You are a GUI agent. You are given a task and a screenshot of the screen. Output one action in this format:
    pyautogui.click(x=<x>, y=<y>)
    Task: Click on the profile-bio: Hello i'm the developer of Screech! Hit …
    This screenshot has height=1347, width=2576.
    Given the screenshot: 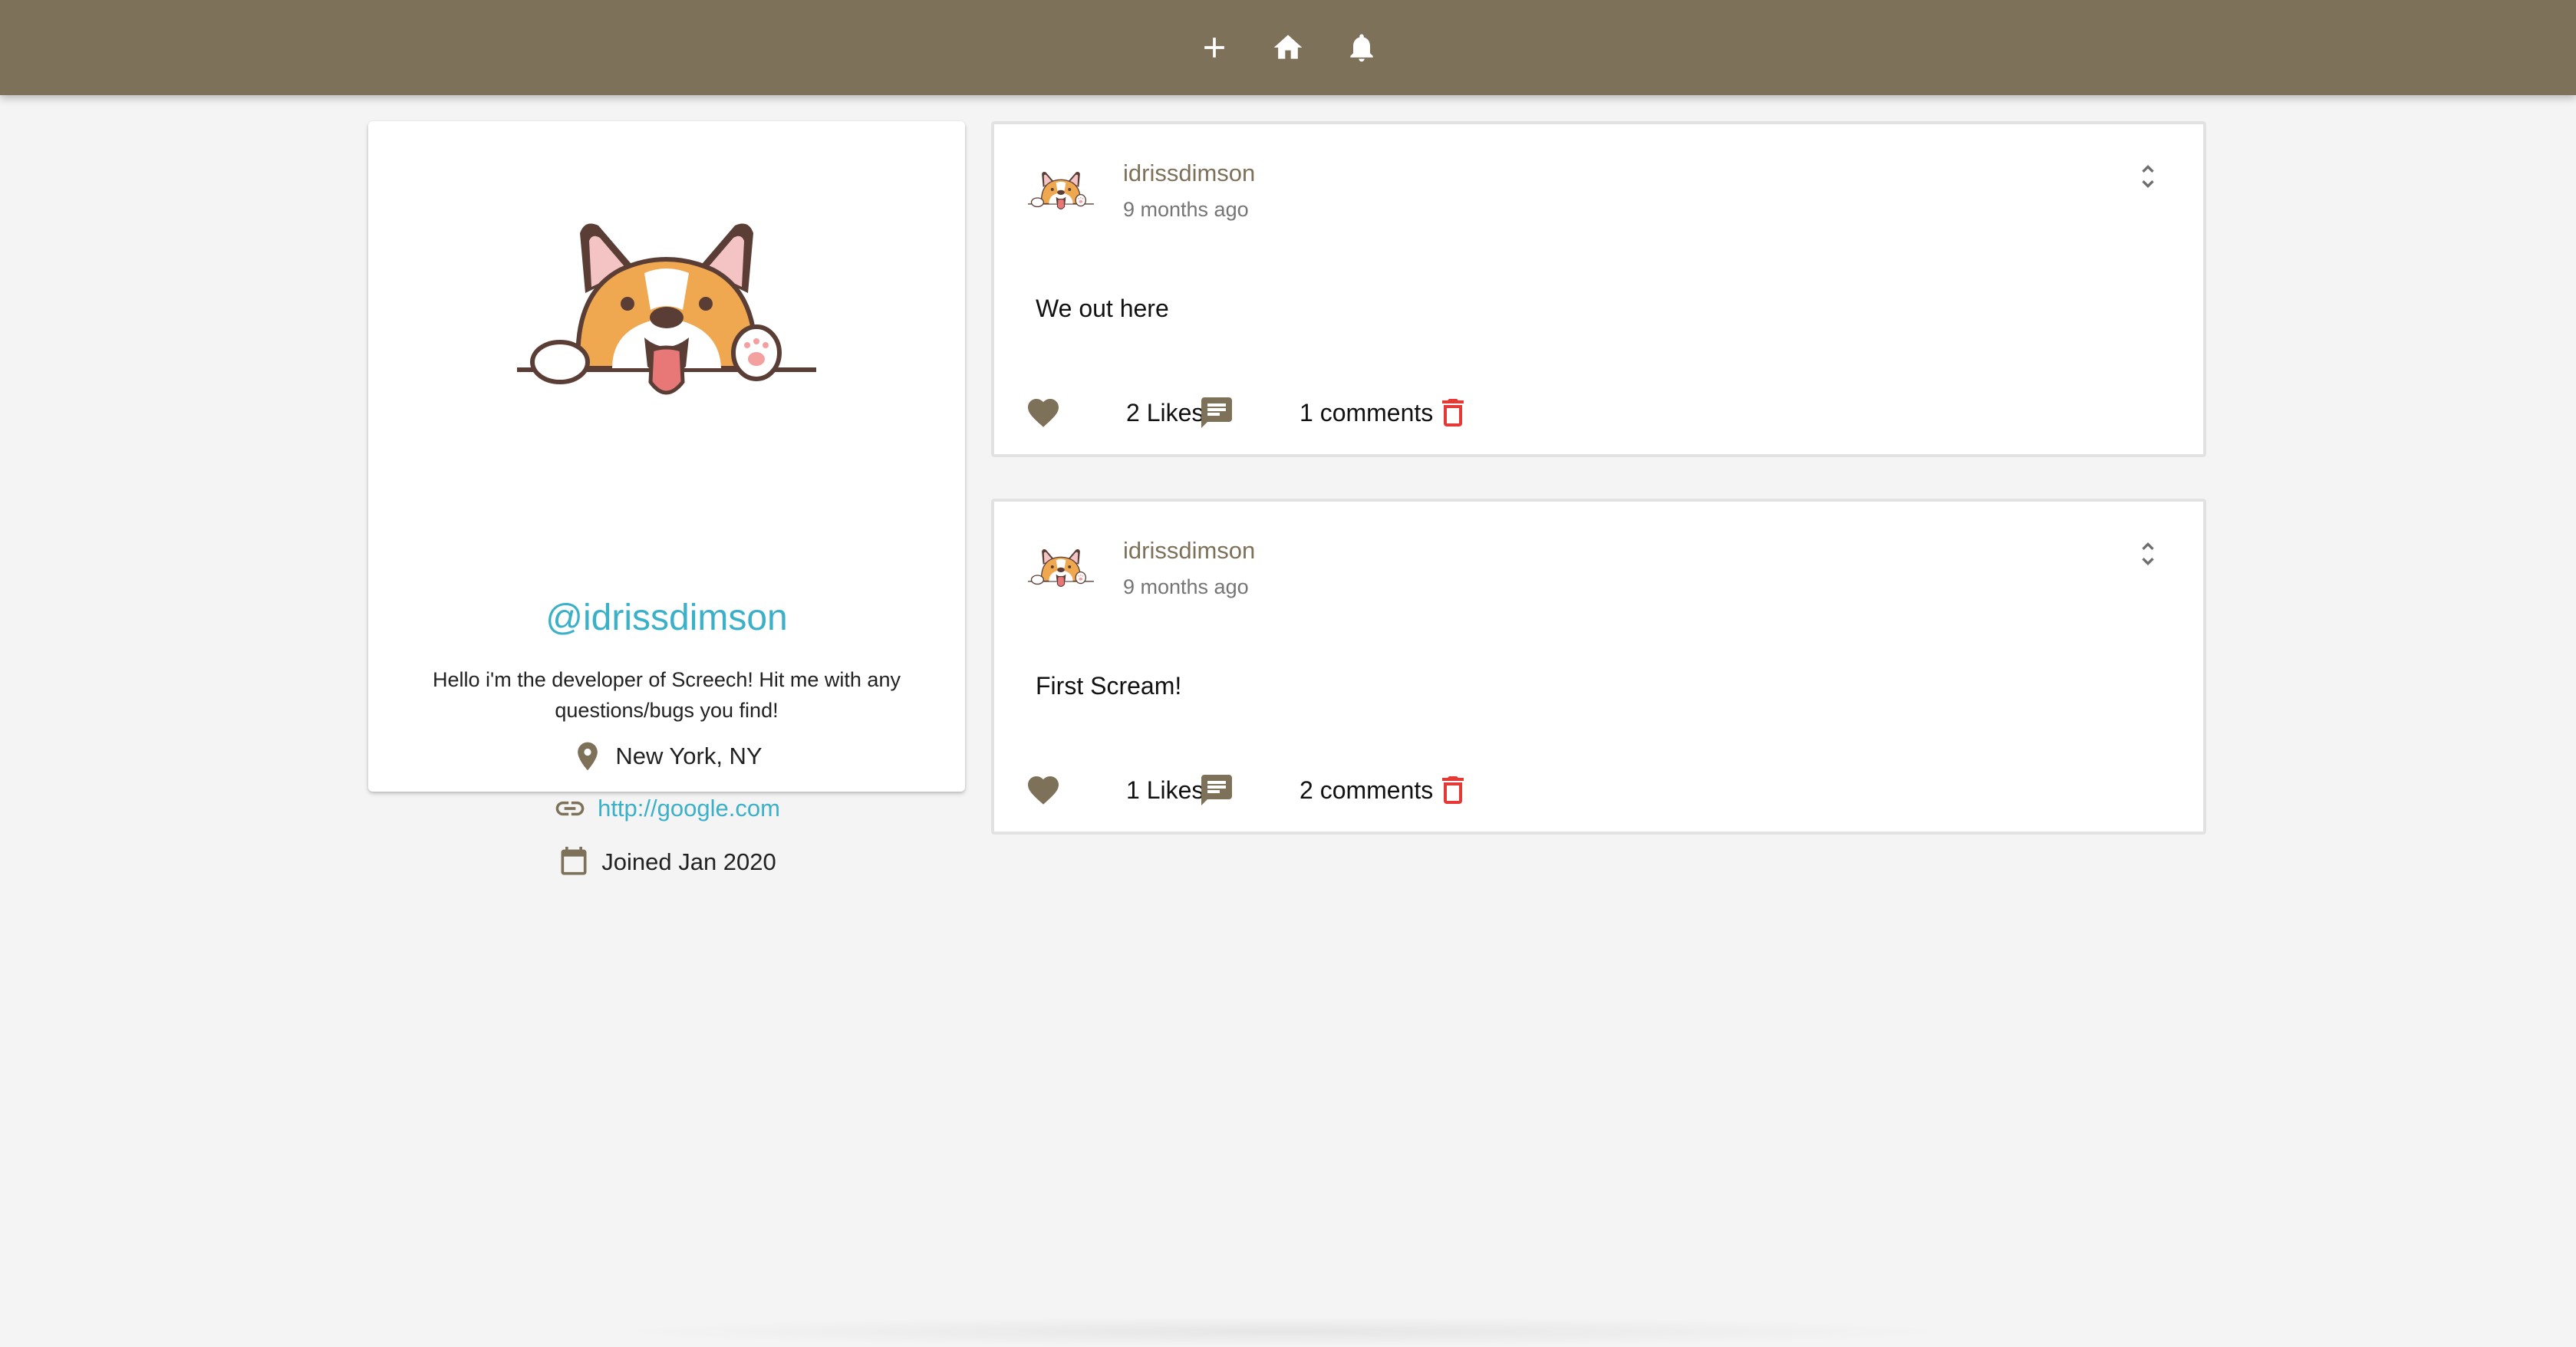 What is the action you would take?
    pyautogui.click(x=667, y=695)
    